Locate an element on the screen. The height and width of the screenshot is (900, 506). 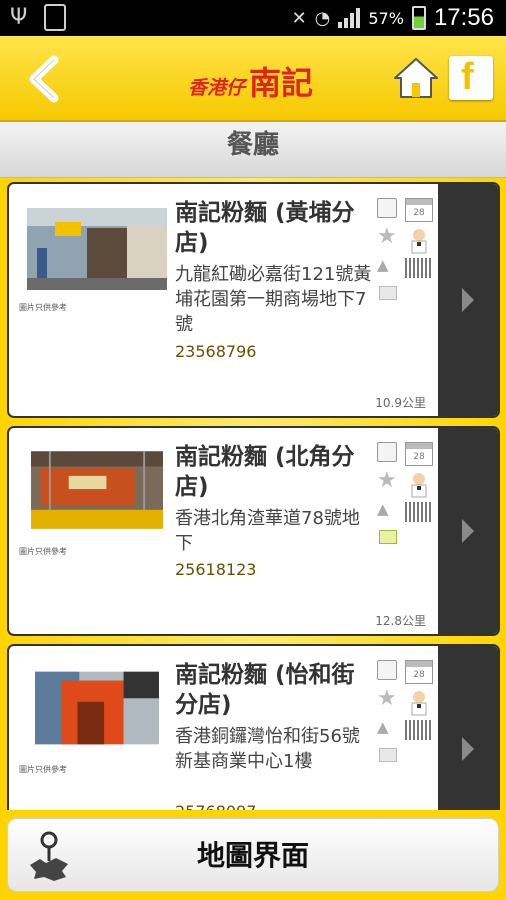
home-icon is located at coordinates (416, 78).